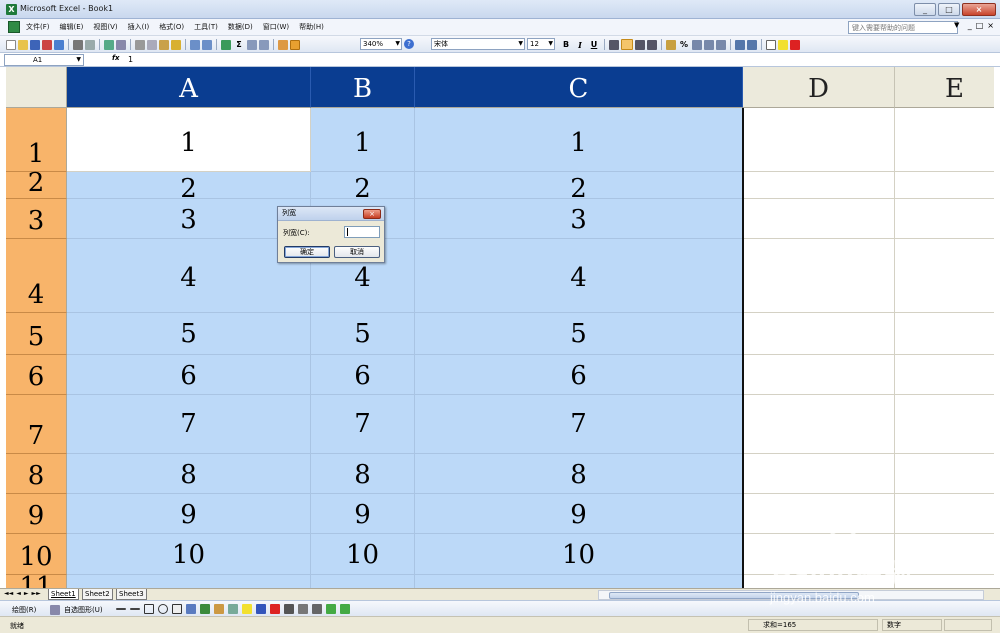 The height and width of the screenshot is (633, 1000). What do you see at coordinates (139, 27) in the screenshot?
I see `menu-insert: 插入(I)` at bounding box center [139, 27].